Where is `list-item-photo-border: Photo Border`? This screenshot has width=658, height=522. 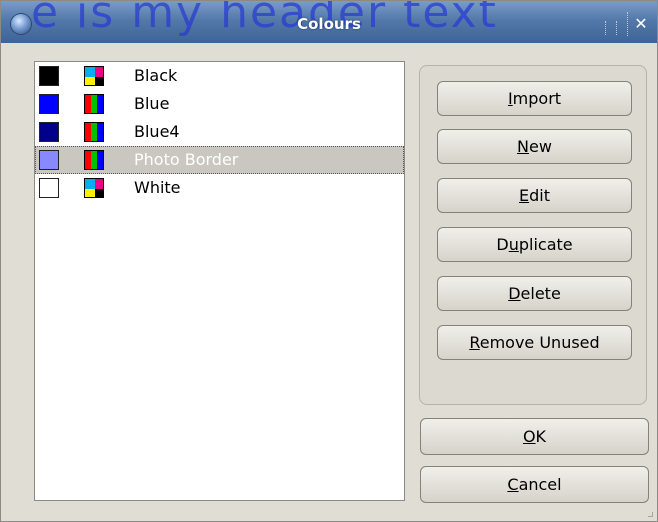
list-item-photo-border: Photo Border is located at coordinates (219, 160).